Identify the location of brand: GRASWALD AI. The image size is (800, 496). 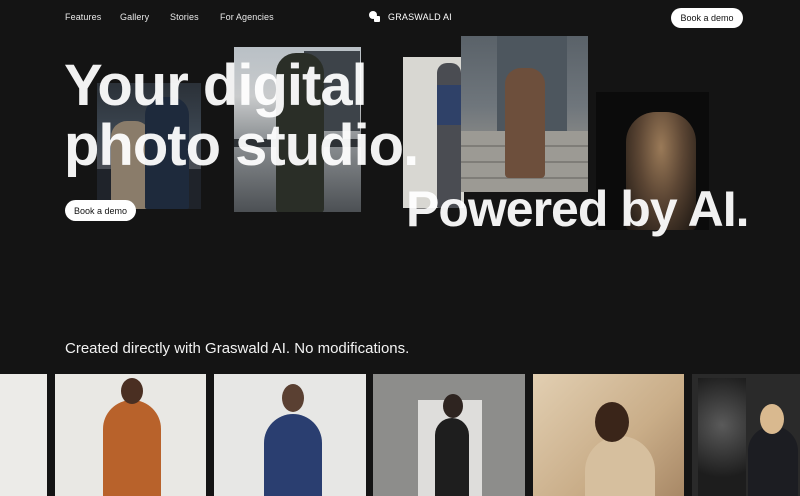
(410, 16).